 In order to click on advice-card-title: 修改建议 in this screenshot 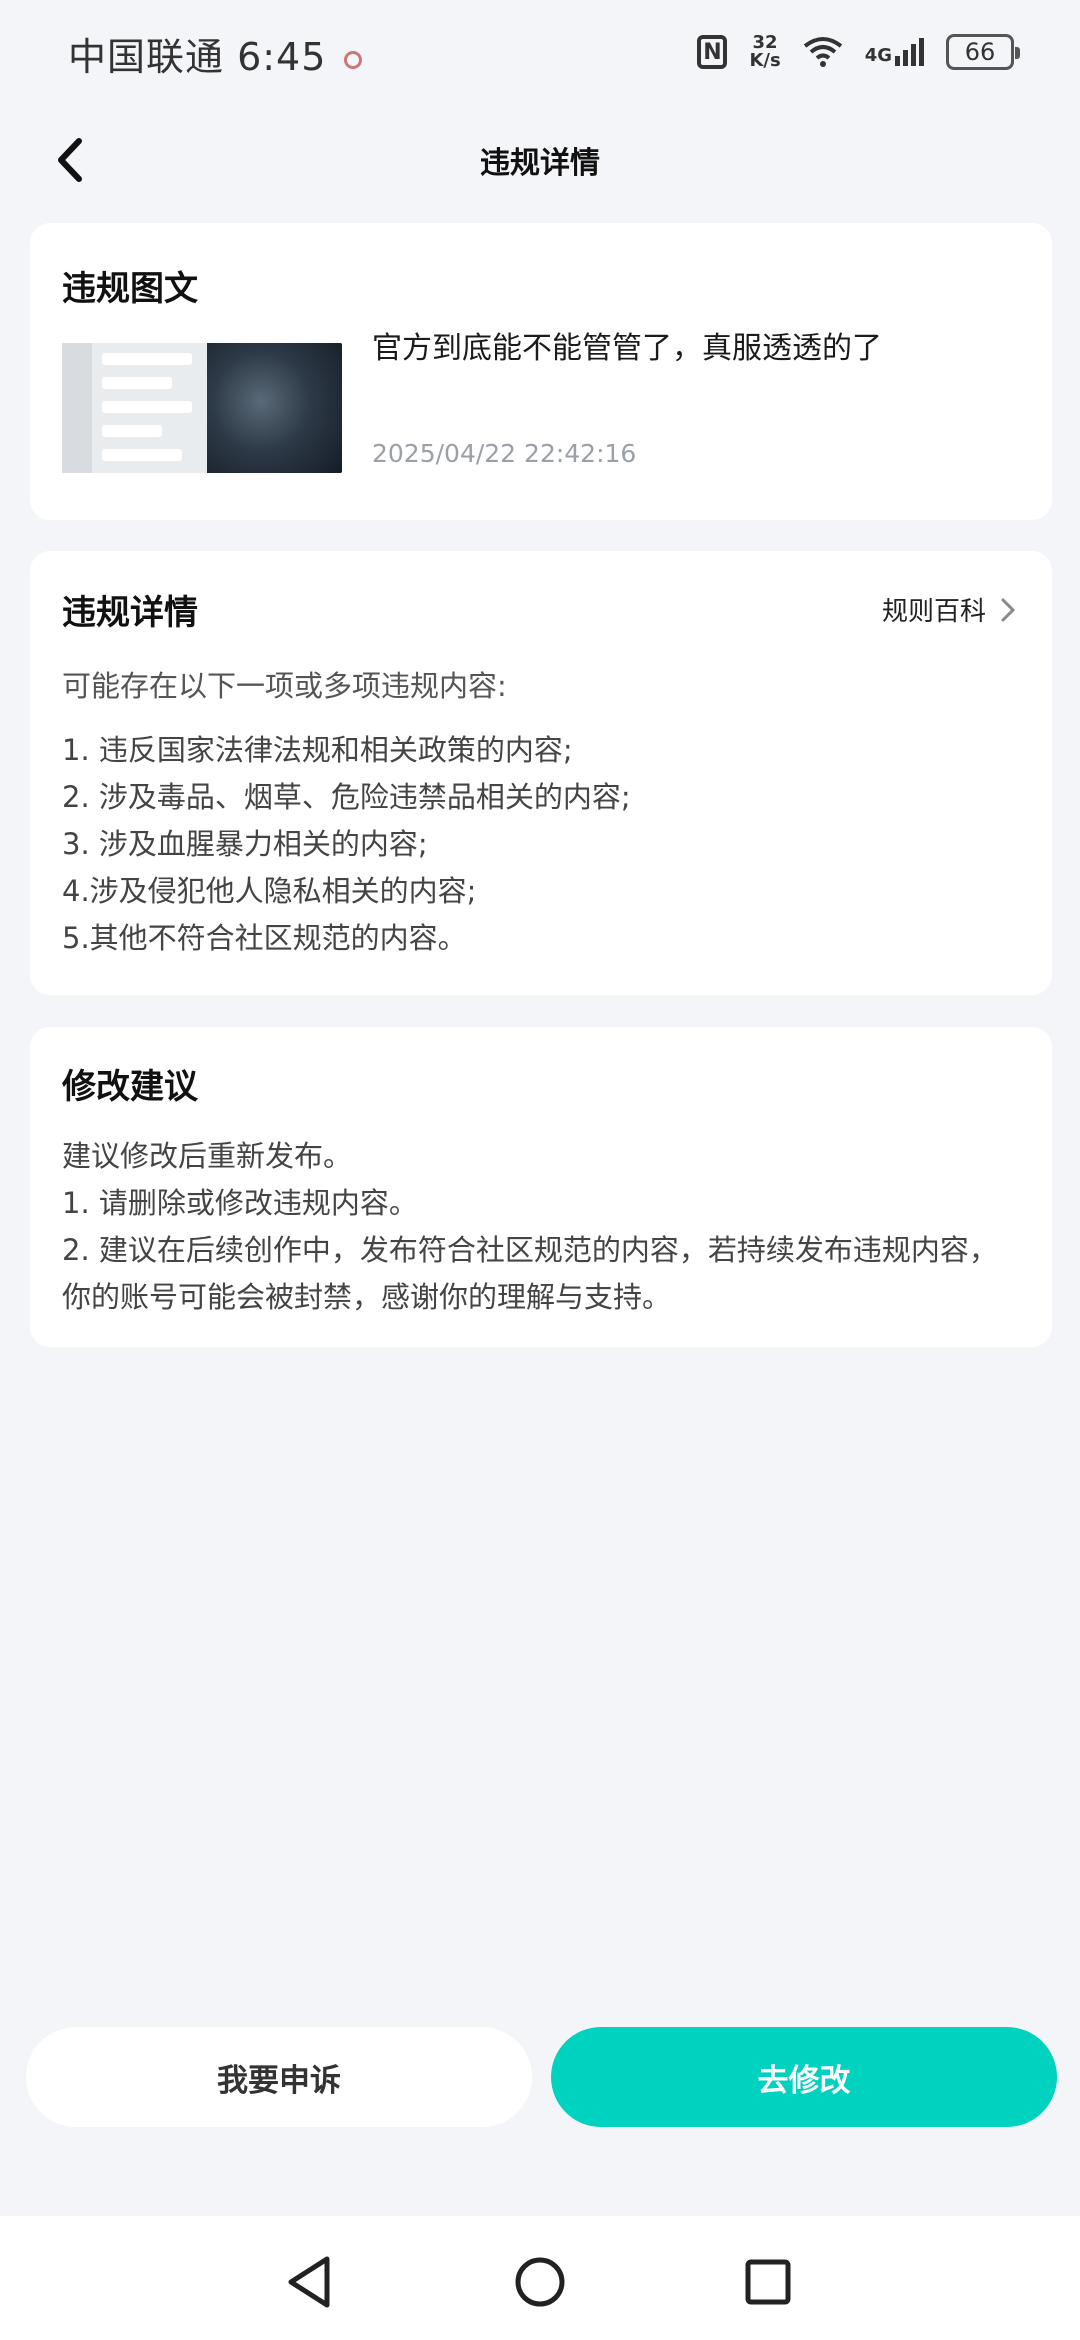, I will do `click(130, 1087)`.